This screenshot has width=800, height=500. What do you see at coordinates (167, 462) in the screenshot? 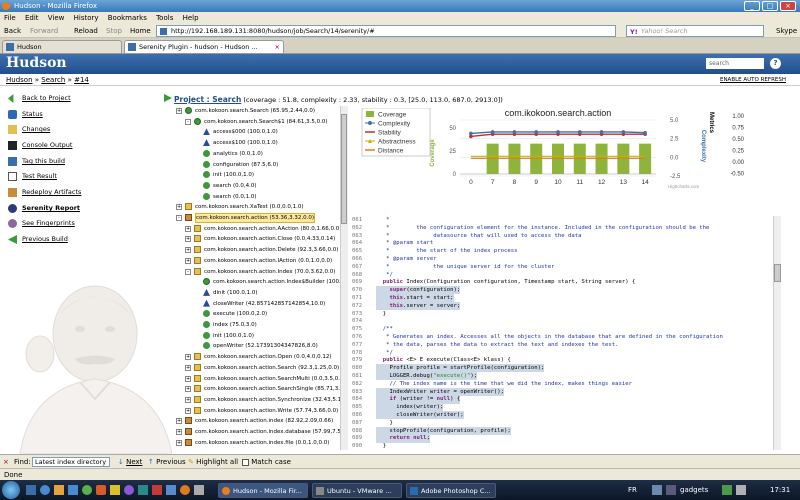
I see `find-previous-button: ↑ Previous` at bounding box center [167, 462].